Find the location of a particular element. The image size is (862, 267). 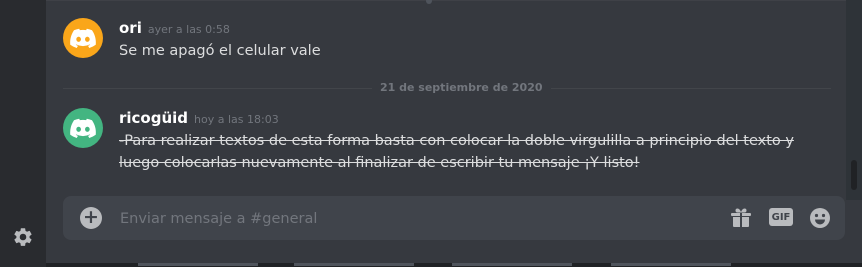

divider-line is located at coordinates (450, 0).